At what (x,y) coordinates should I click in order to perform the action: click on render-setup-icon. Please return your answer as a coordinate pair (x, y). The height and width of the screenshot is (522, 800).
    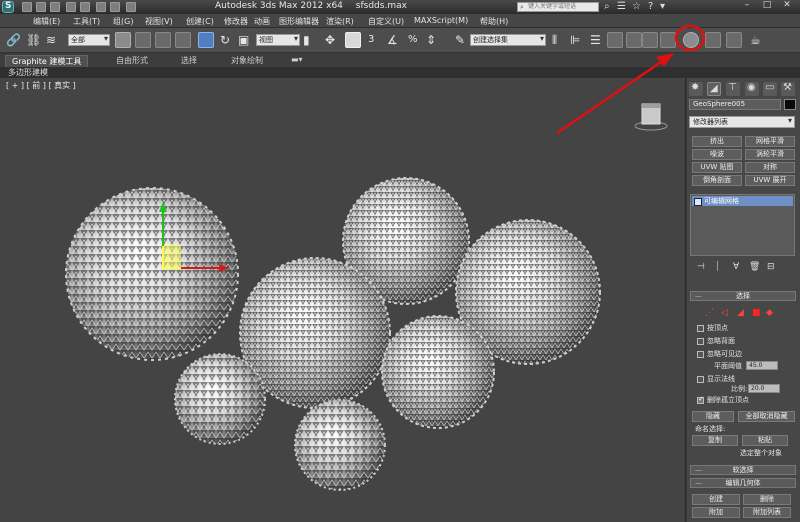
    Looking at the image, I should click on (713, 40).